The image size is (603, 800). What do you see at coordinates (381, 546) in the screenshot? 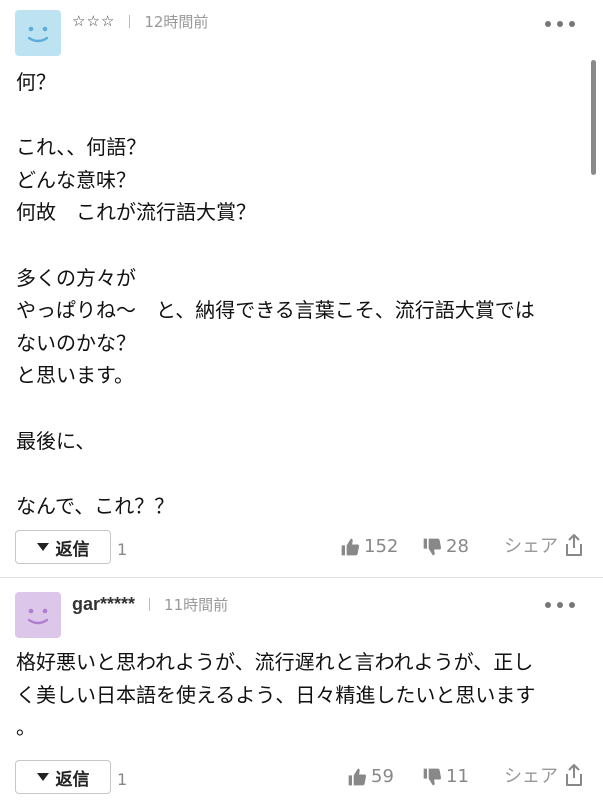
I see `like-count: 152` at bounding box center [381, 546].